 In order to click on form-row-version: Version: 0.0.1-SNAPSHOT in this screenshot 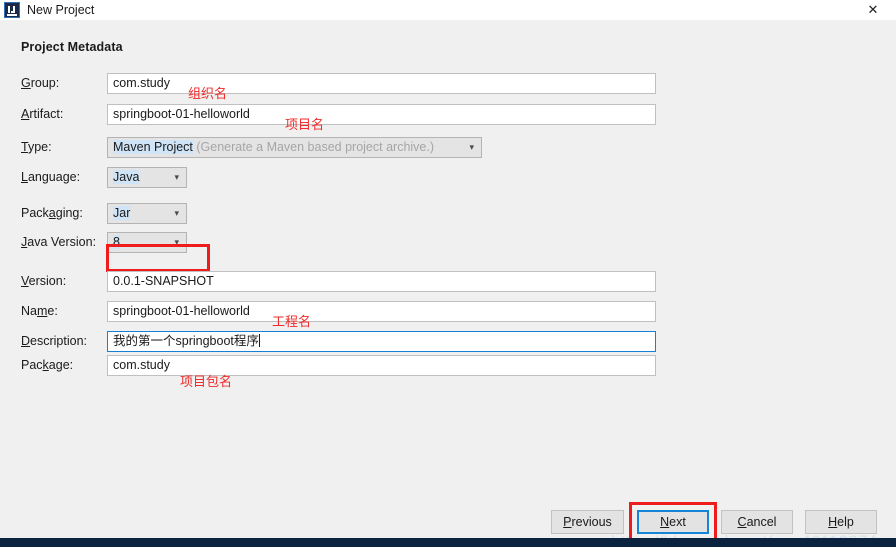, I will do `click(448, 281)`.